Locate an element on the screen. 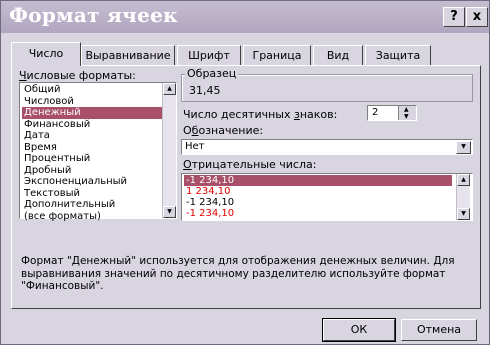 The height and width of the screenshot is (347, 492). negative-item-selected: -1 234,10 is located at coordinates (318, 180).